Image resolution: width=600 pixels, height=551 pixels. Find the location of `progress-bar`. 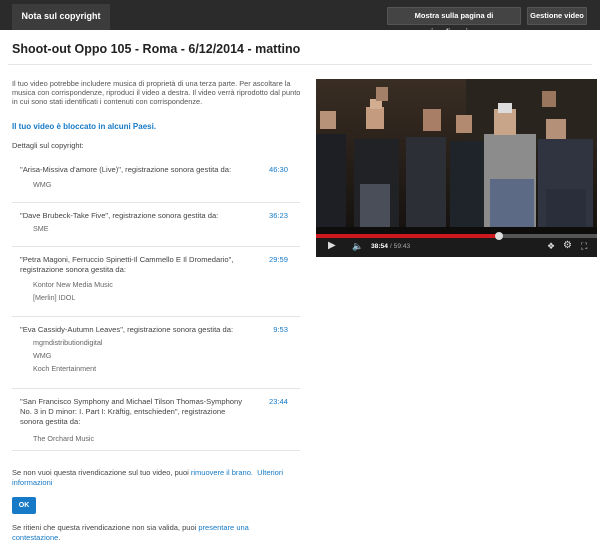

progress-bar is located at coordinates (456, 236).